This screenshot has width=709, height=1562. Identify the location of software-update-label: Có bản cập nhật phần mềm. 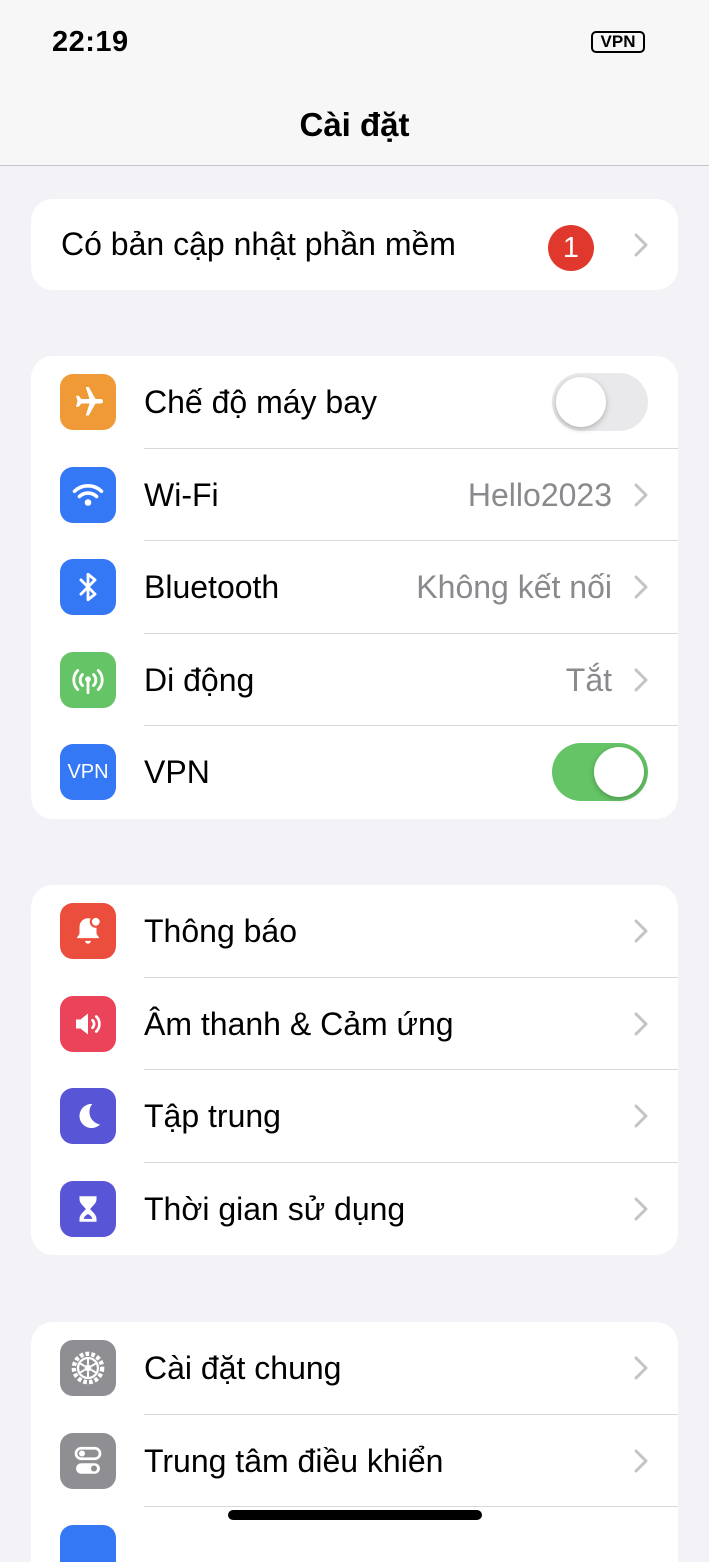
(258, 244).